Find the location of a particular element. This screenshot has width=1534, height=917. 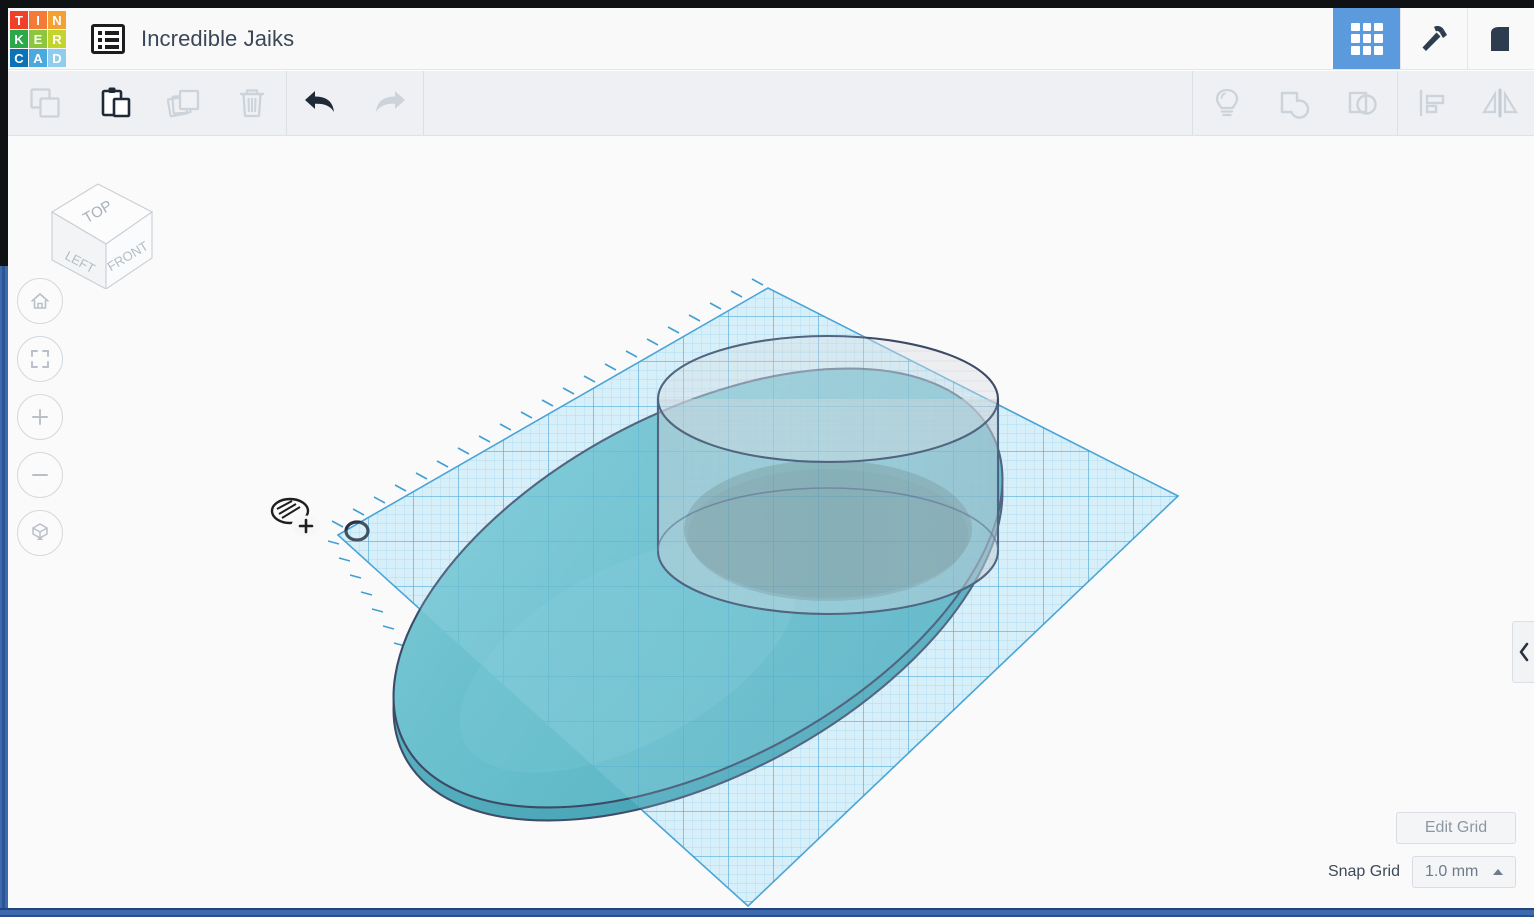

duplicate-icon is located at coordinates (183, 103).